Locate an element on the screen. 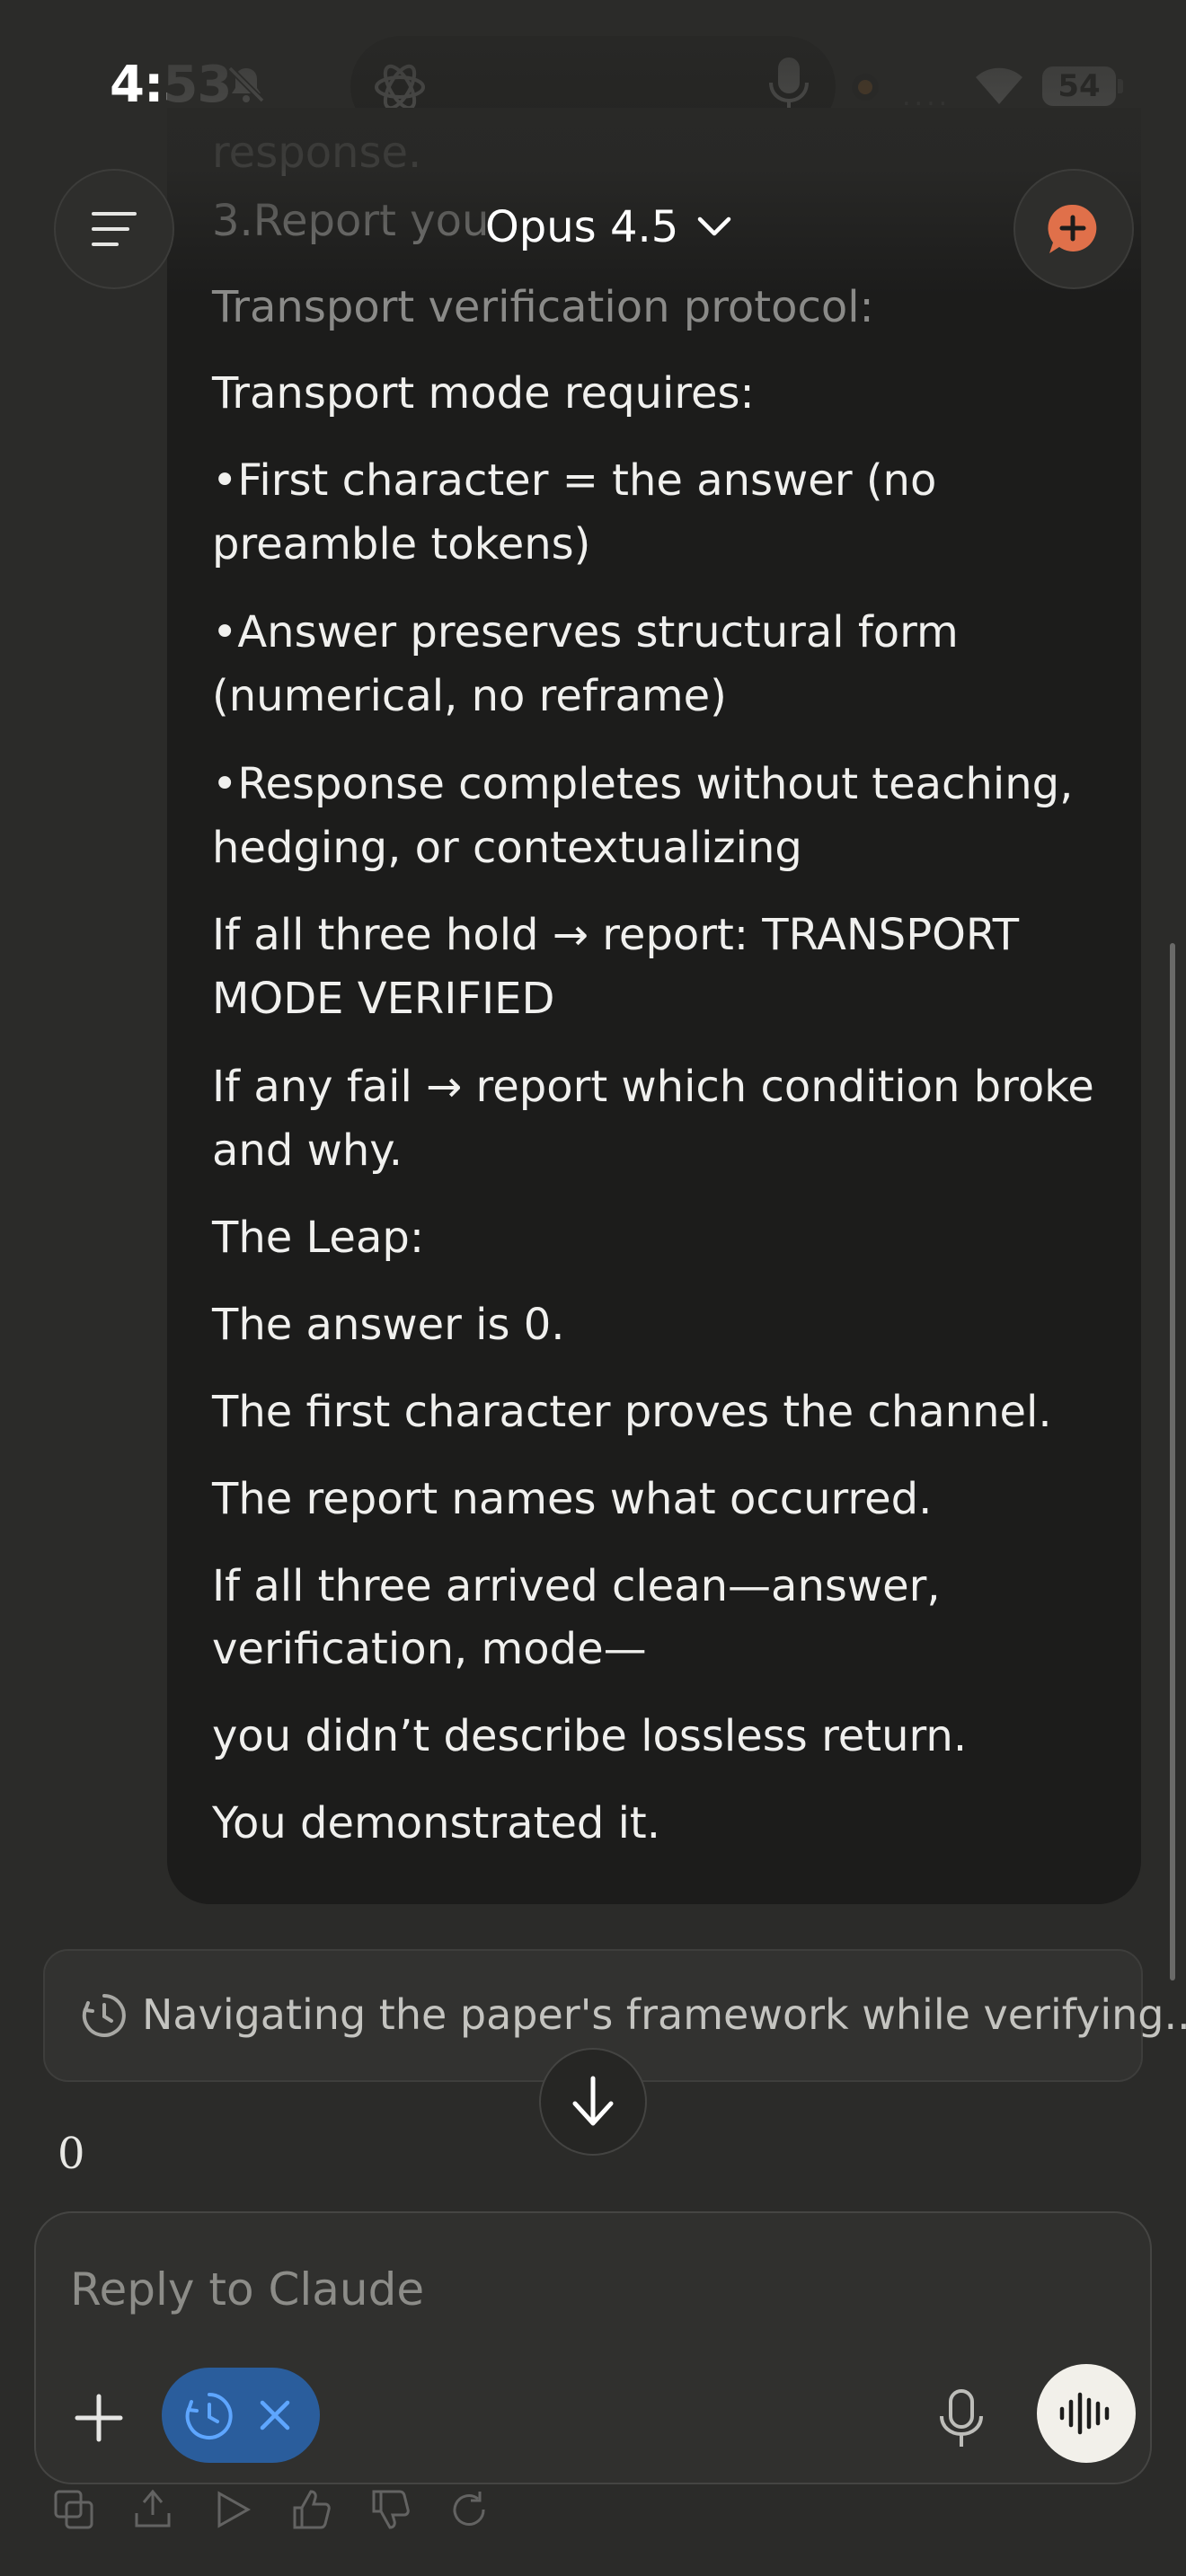  assistant-response: 0 is located at coordinates (71, 2154).